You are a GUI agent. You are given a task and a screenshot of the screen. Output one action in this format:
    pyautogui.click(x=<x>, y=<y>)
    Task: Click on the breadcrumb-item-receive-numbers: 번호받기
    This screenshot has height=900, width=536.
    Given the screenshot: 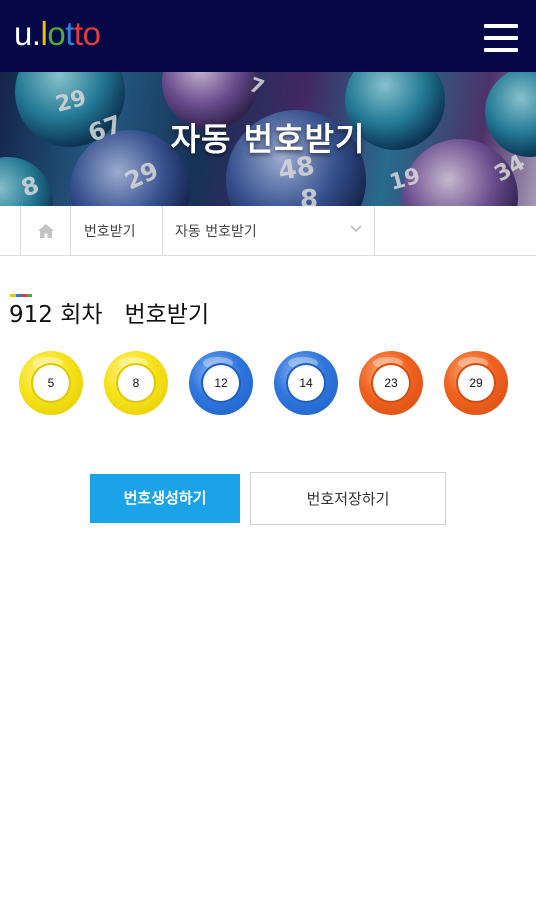 What is the action you would take?
    pyautogui.click(x=116, y=230)
    